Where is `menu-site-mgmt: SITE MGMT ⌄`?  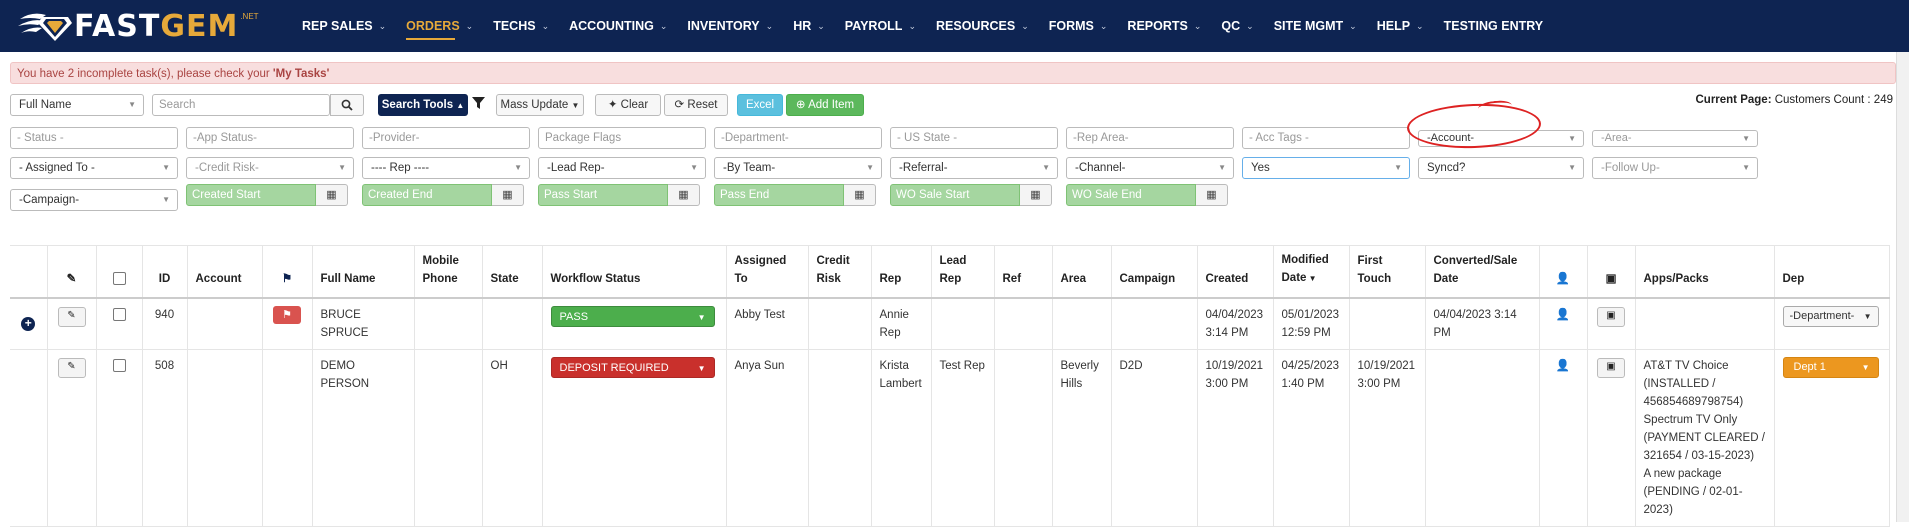
menu-site-mgmt: SITE MGMT ⌄ is located at coordinates (1315, 26).